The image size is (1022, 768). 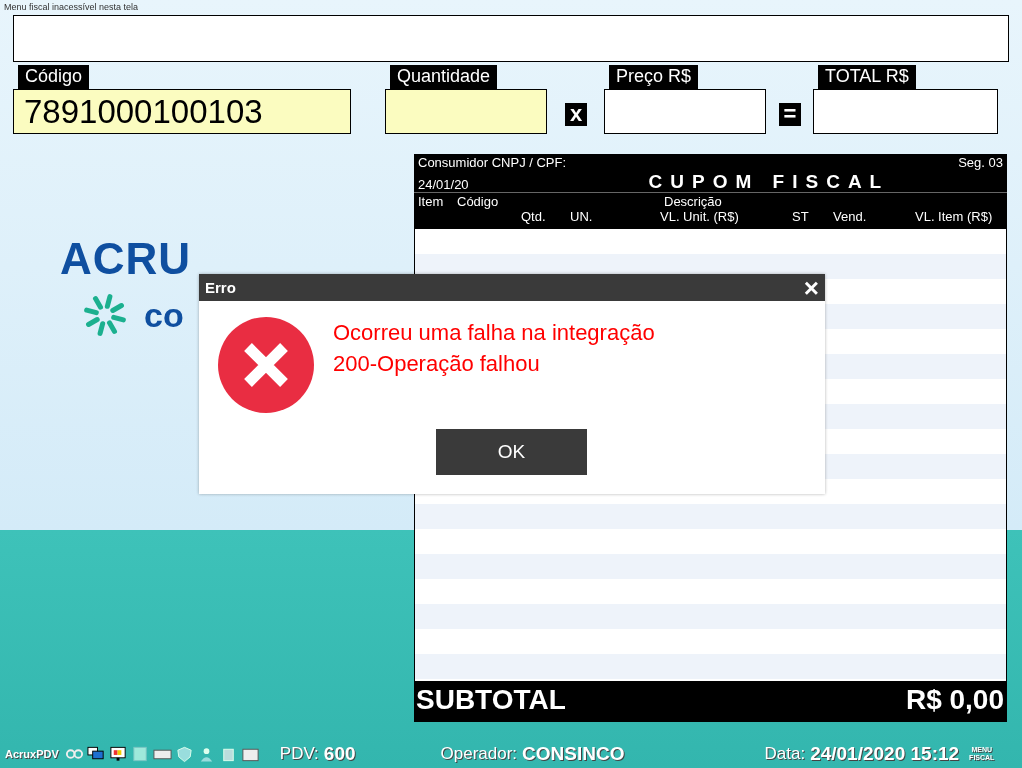 What do you see at coordinates (443, 184) in the screenshot?
I see `receipt-date: 24/01/20` at bounding box center [443, 184].